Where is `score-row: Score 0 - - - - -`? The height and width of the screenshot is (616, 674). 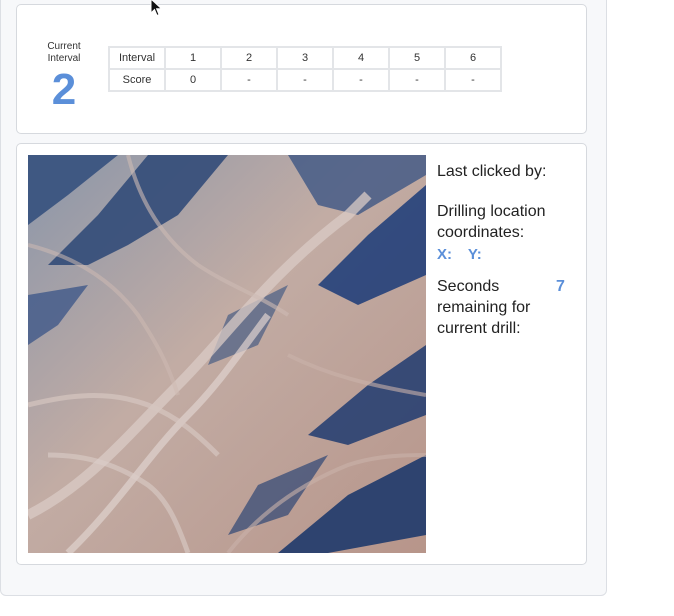
score-row: Score 0 - - - - - is located at coordinates (305, 80).